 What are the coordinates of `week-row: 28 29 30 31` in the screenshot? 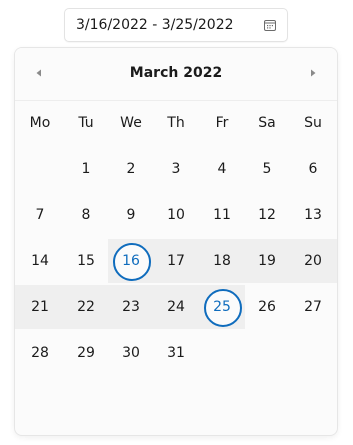 It's located at (176, 353).